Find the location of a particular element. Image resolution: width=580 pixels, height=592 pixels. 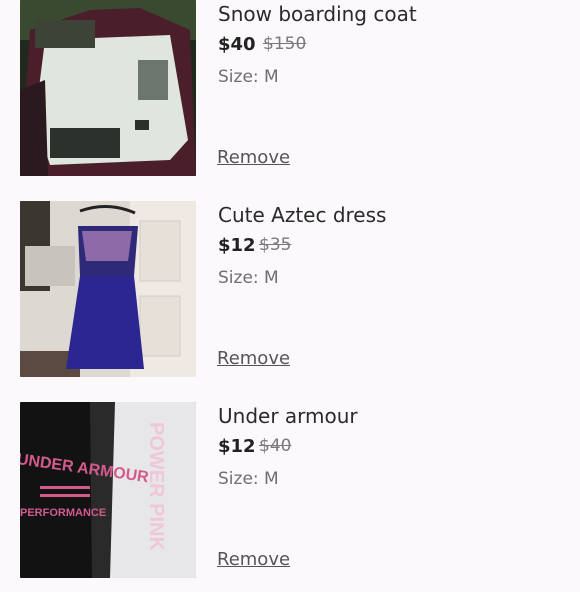

item-original-price: $40 is located at coordinates (275, 446).